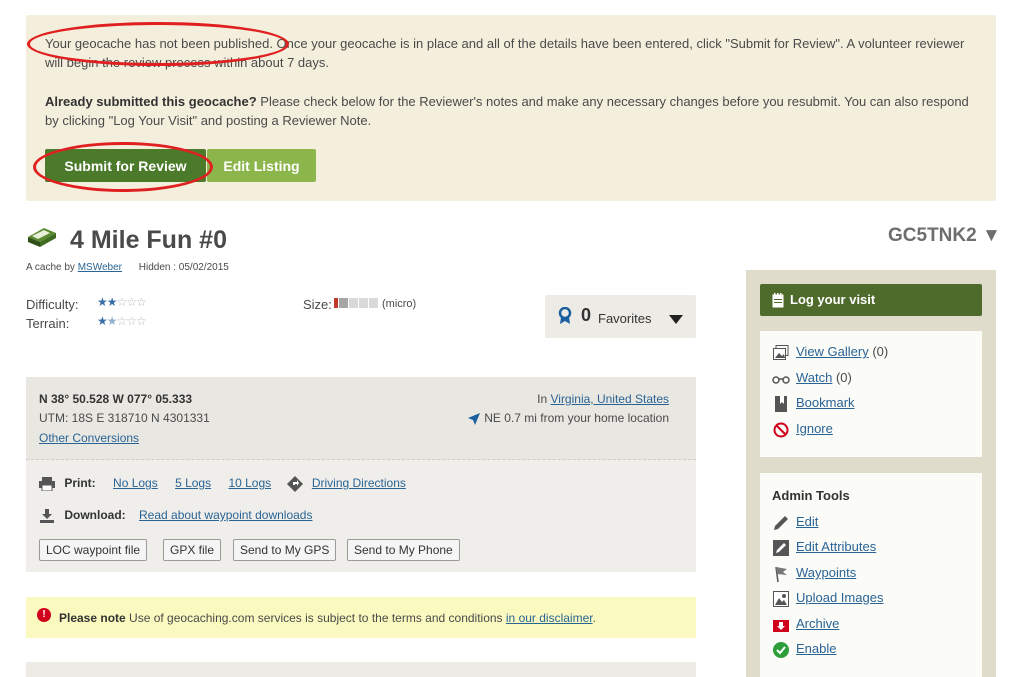 The height and width of the screenshot is (677, 1021). What do you see at coordinates (795, 523) in the screenshot?
I see `admin-edit-item: Edit` at bounding box center [795, 523].